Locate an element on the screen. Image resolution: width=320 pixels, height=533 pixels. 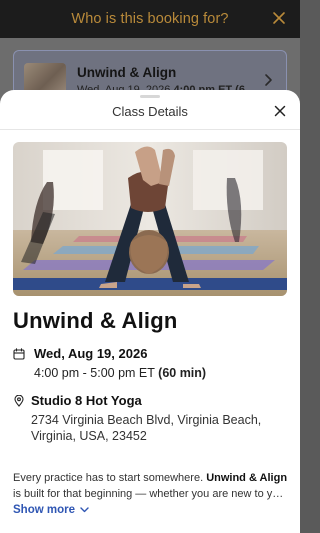
sheet-header: Class Details is located at coordinates (150, 110).